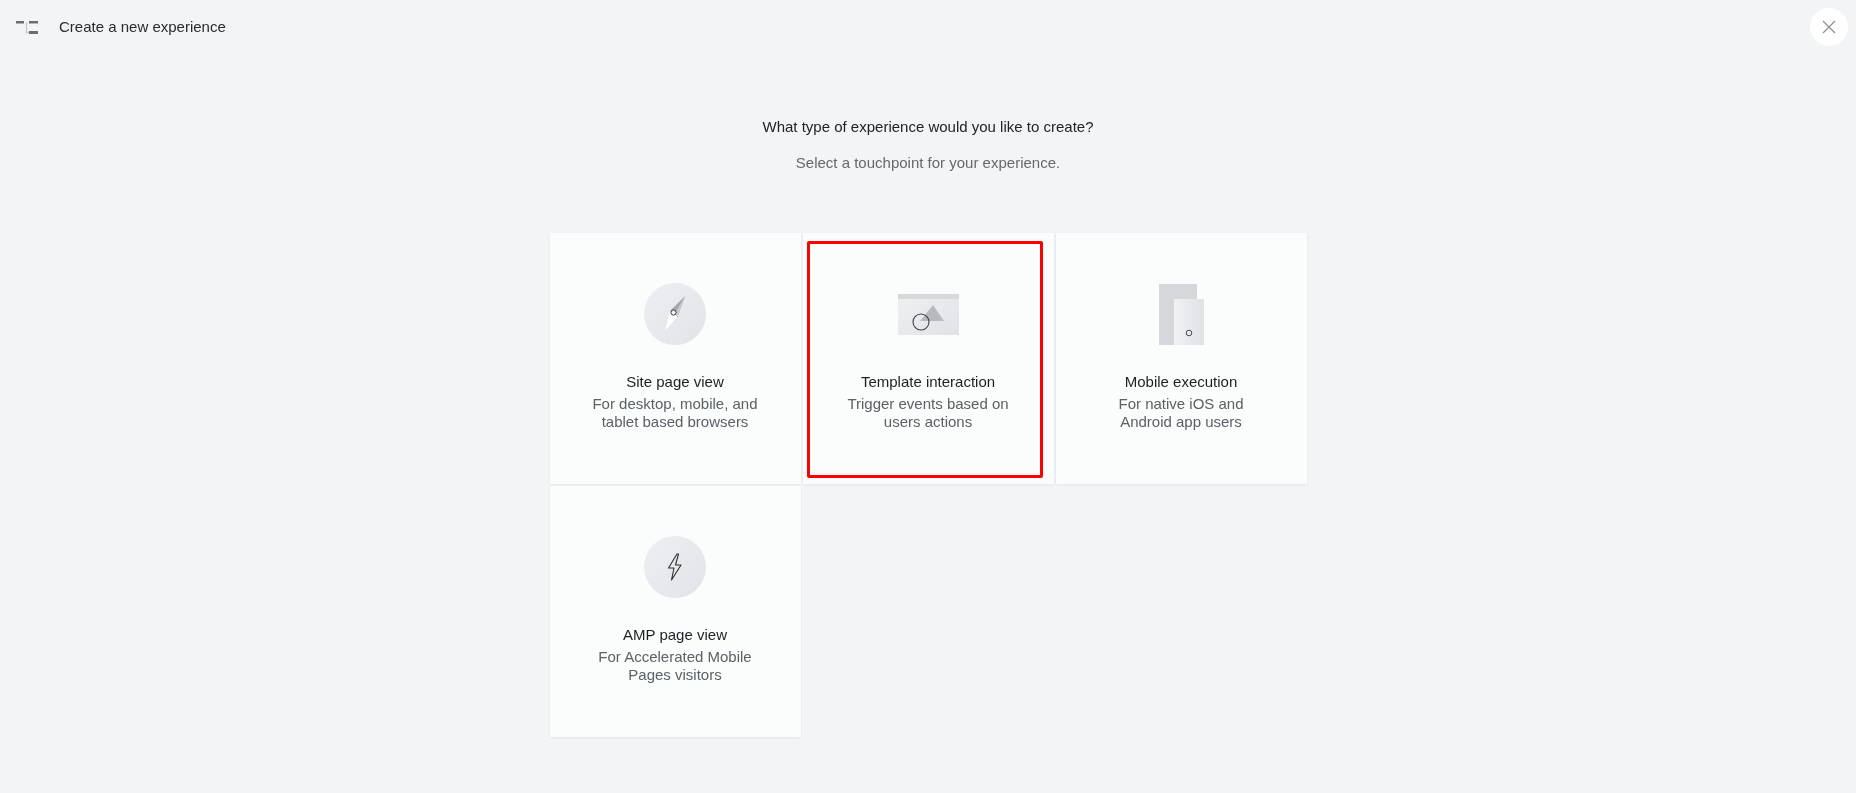 The width and height of the screenshot is (1856, 793). I want to click on card-description: Trigger events based on users actions, so click(928, 413).